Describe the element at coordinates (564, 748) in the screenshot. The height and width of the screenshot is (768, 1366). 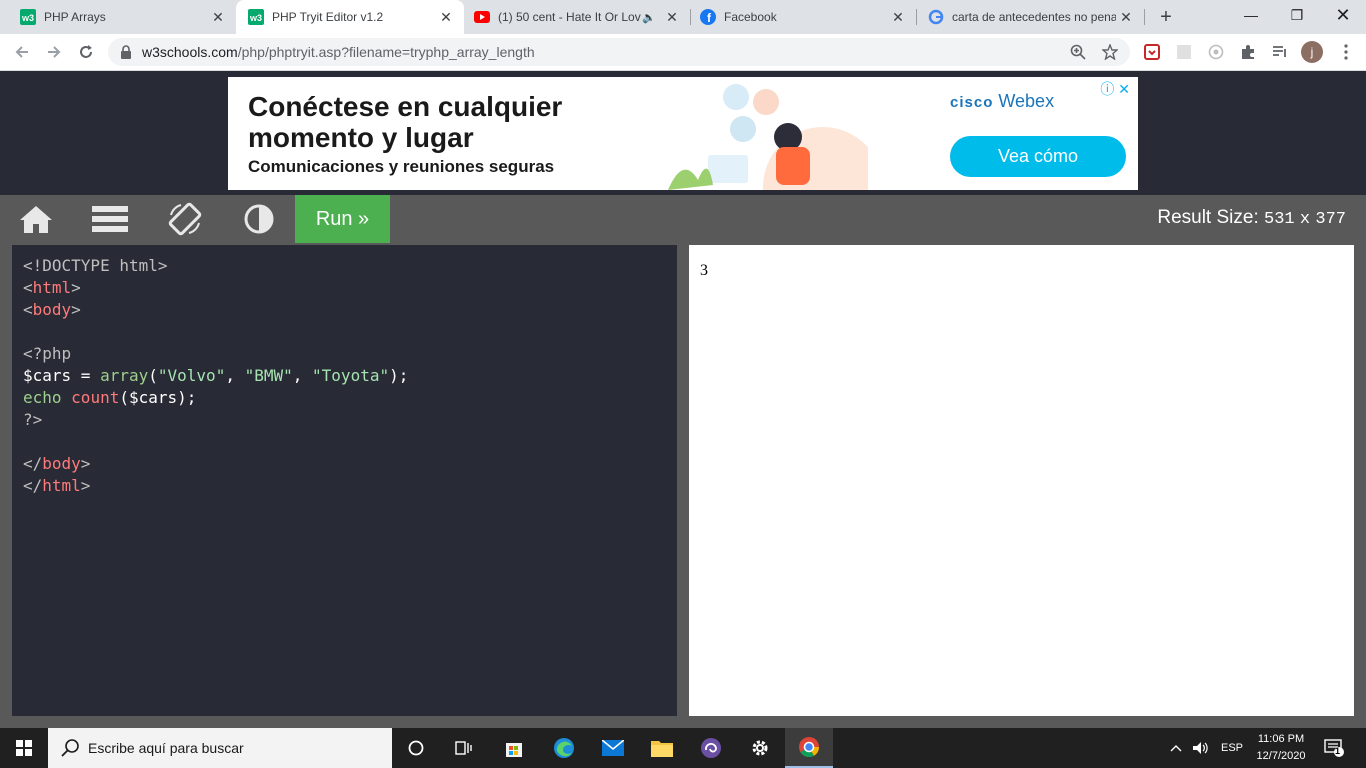
I see `edge-icon` at that location.